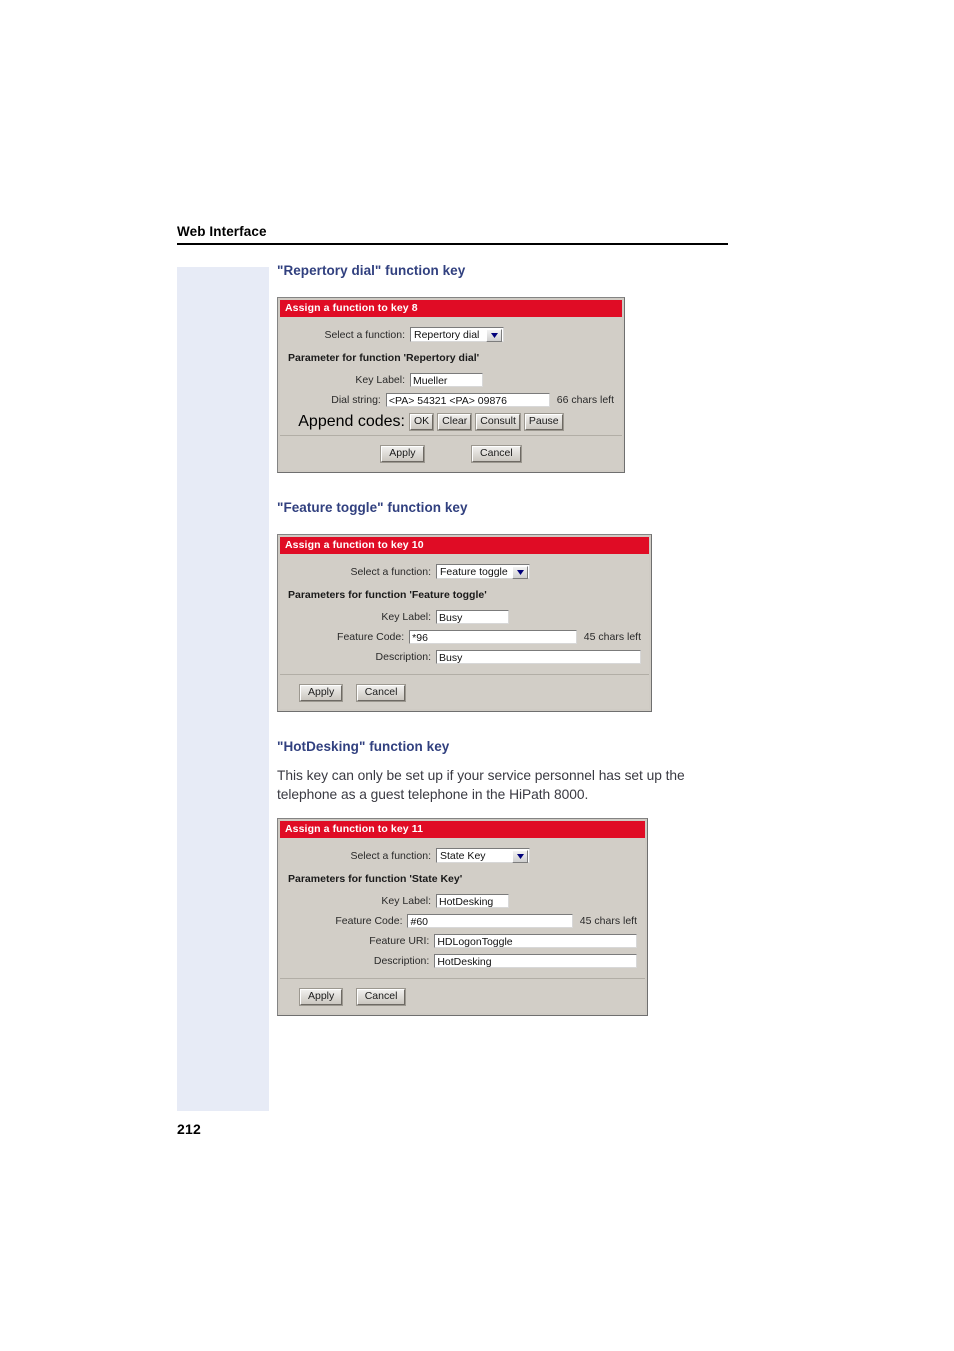 This screenshot has width=954, height=1351. What do you see at coordinates (490, 921) in the screenshot?
I see `dialog3-feature-code-input: #60` at bounding box center [490, 921].